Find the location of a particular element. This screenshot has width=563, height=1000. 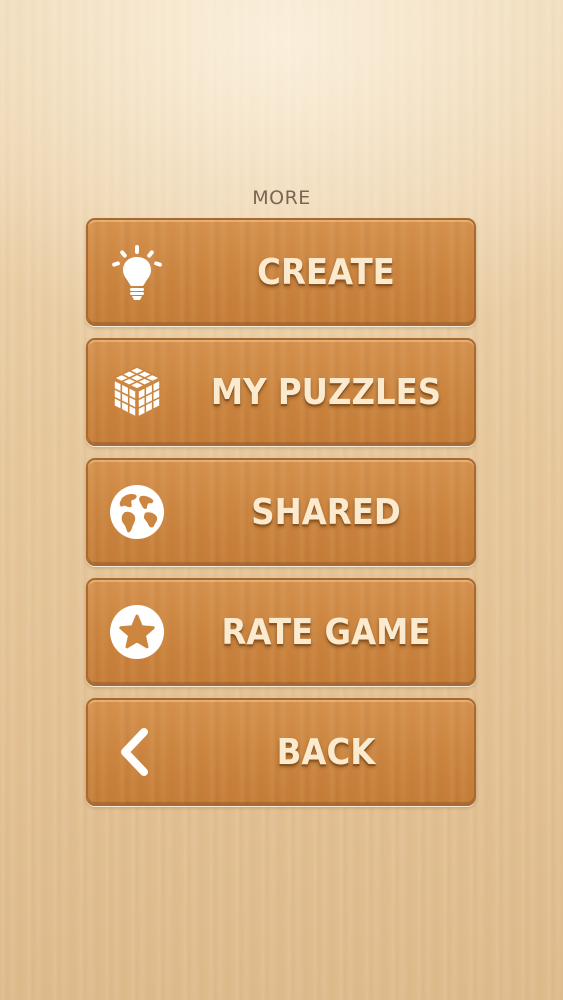

my-puzzles-button: MY PUZZLES is located at coordinates (281, 392).